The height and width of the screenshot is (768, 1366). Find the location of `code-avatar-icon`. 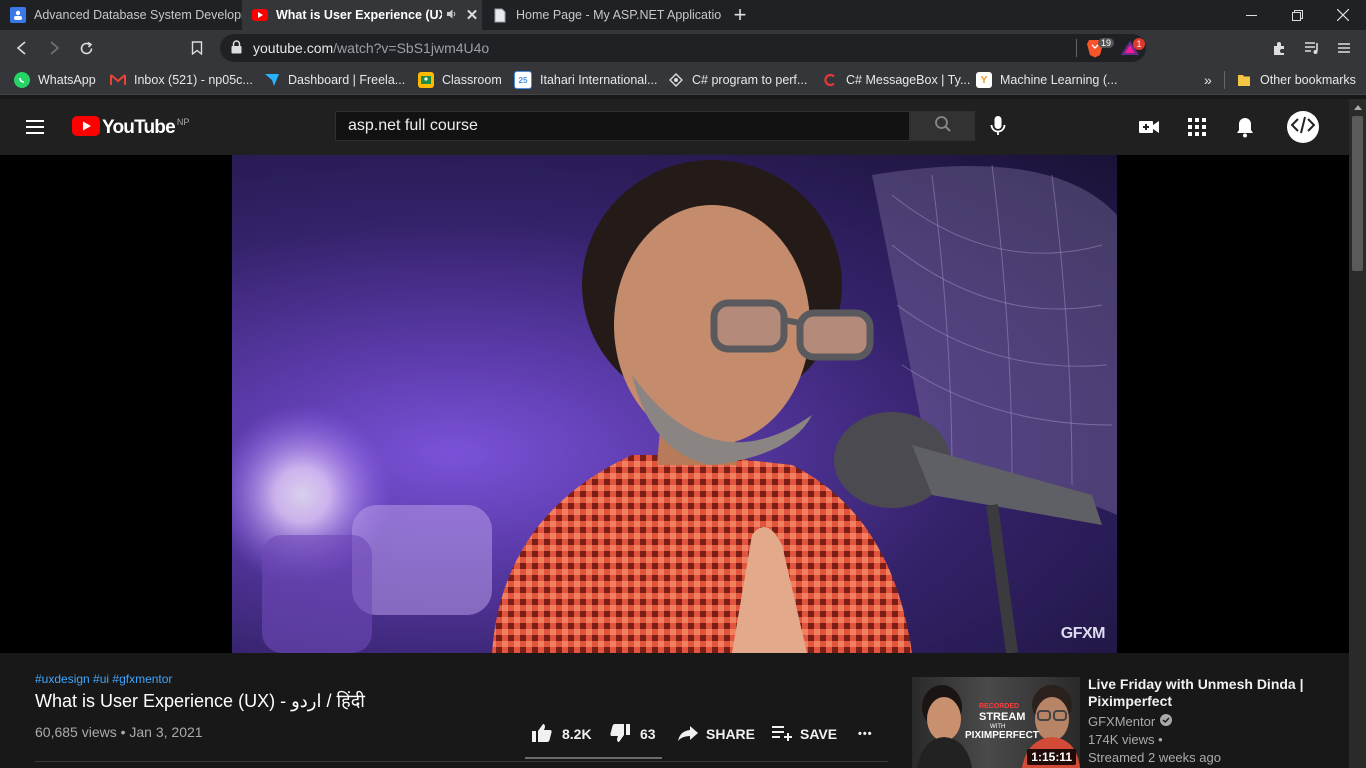

code-avatar-icon is located at coordinates (1303, 127).